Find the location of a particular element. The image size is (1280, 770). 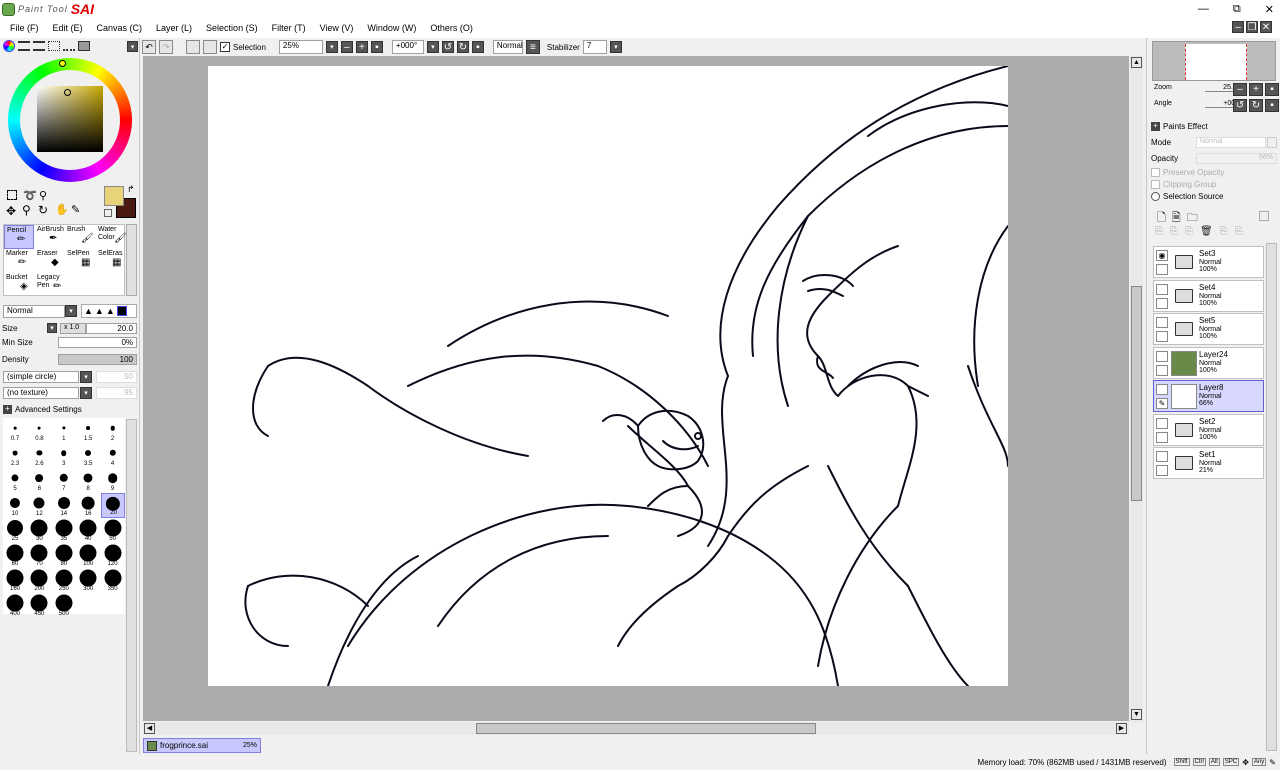

scroll-down-icon: ▼ is located at coordinates (1136, 714).